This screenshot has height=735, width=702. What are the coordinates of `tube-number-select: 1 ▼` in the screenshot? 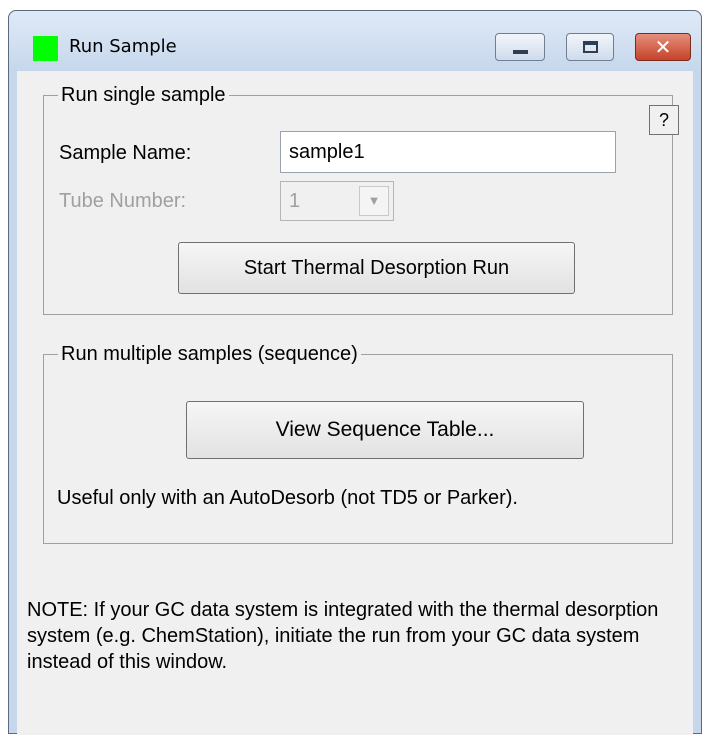 It's located at (337, 201).